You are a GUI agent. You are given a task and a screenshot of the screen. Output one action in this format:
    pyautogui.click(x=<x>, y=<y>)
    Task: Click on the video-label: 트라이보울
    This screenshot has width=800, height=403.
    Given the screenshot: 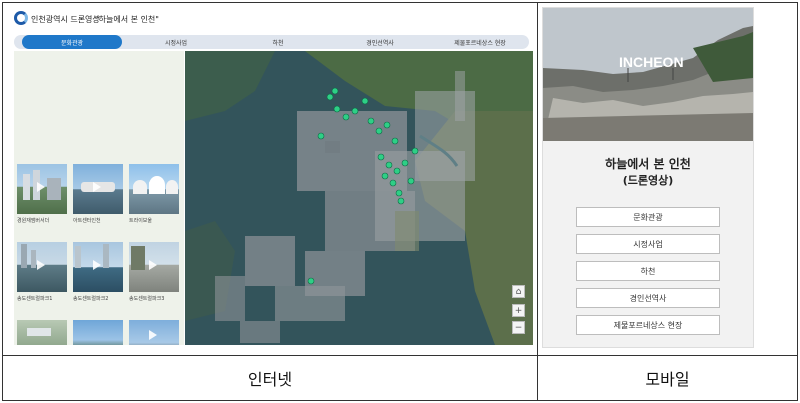 What is the action you would take?
    pyautogui.click(x=154, y=220)
    